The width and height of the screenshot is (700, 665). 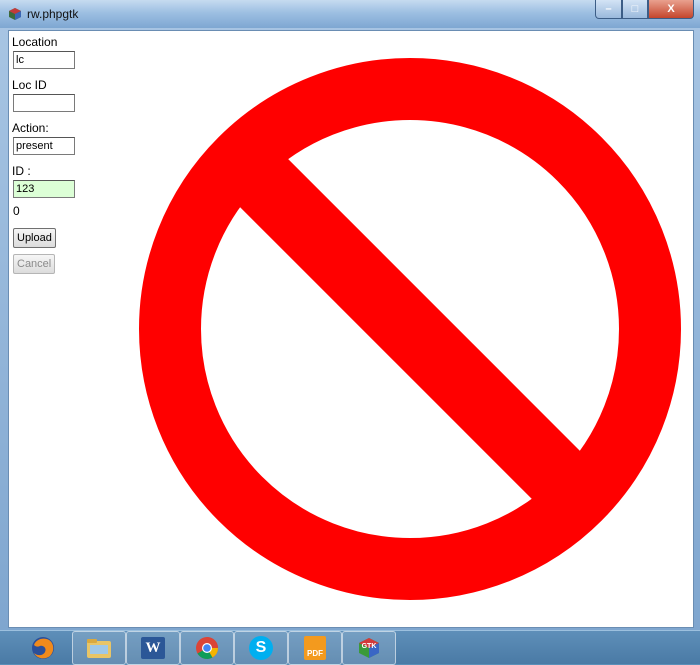 I want to click on loc-id-field, so click(x=44, y=103).